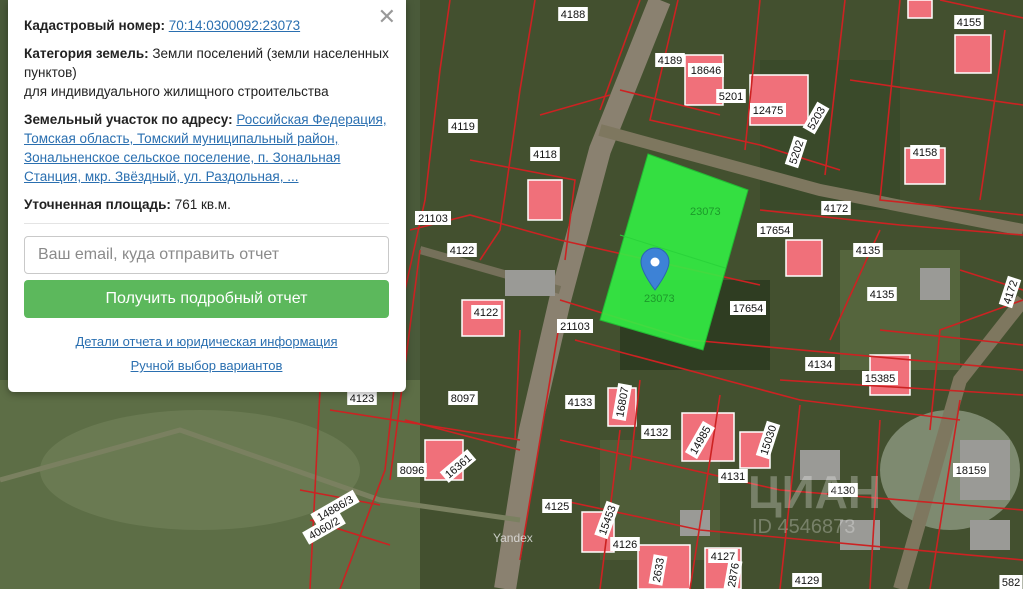  Describe the element at coordinates (803, 527) in the screenshot. I see `watermark-id: ID 4546873` at that location.